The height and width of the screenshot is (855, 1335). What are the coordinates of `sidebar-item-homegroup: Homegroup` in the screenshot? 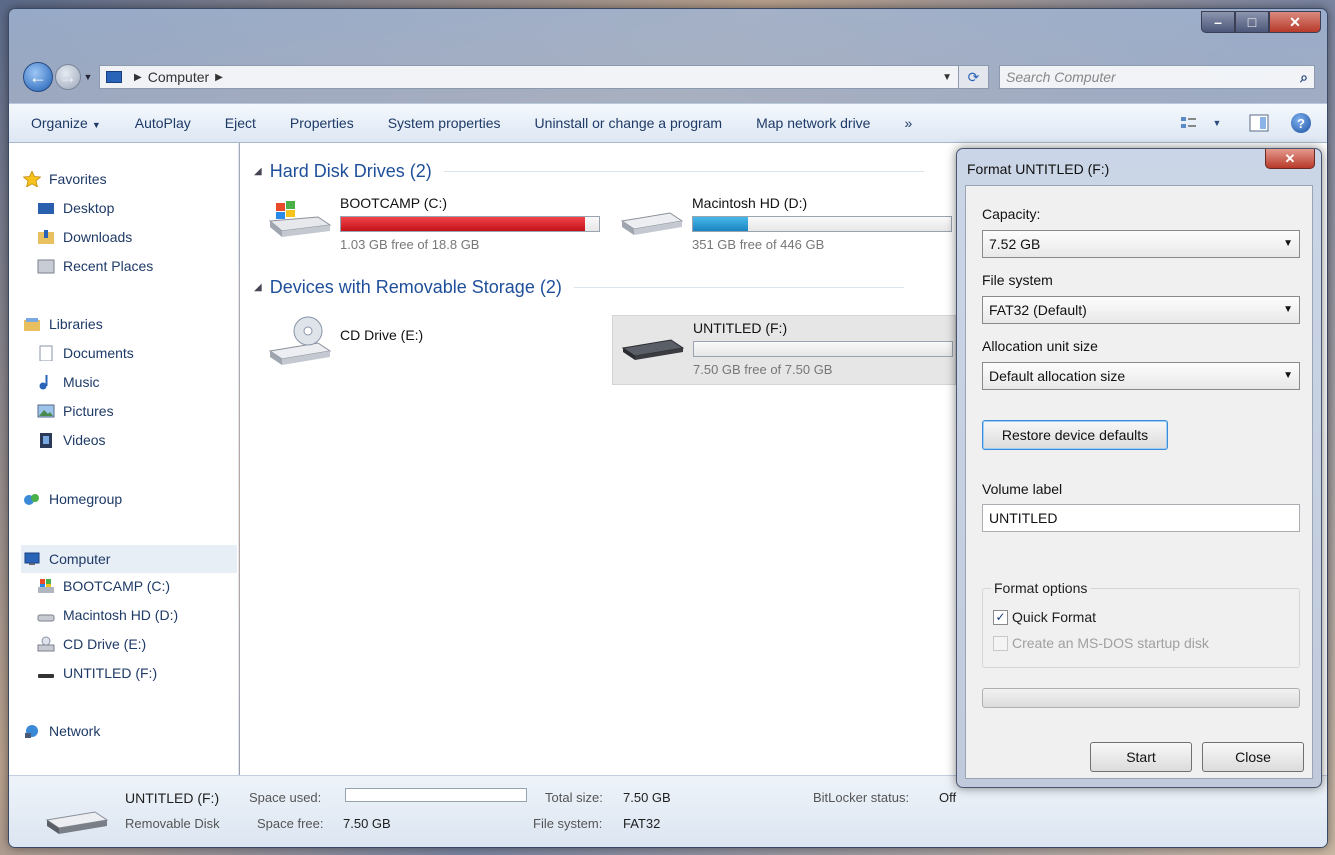 It's located at (72, 499).